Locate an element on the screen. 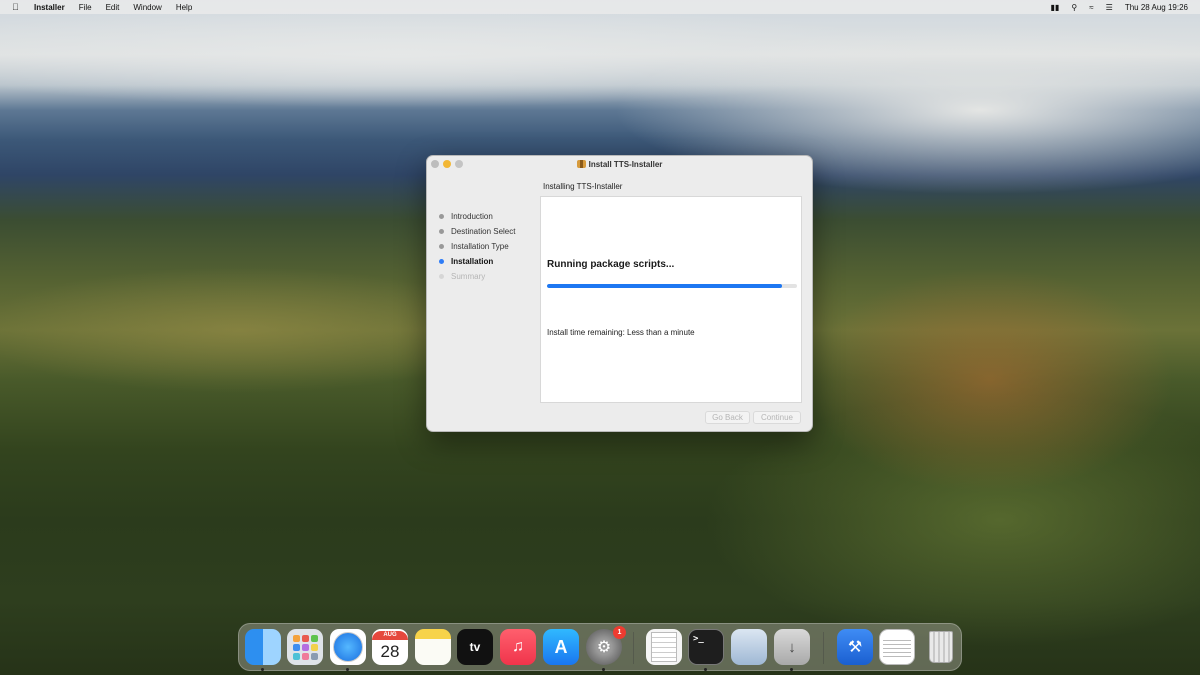 This screenshot has height=675, width=1200. package-icon is located at coordinates (581, 164).